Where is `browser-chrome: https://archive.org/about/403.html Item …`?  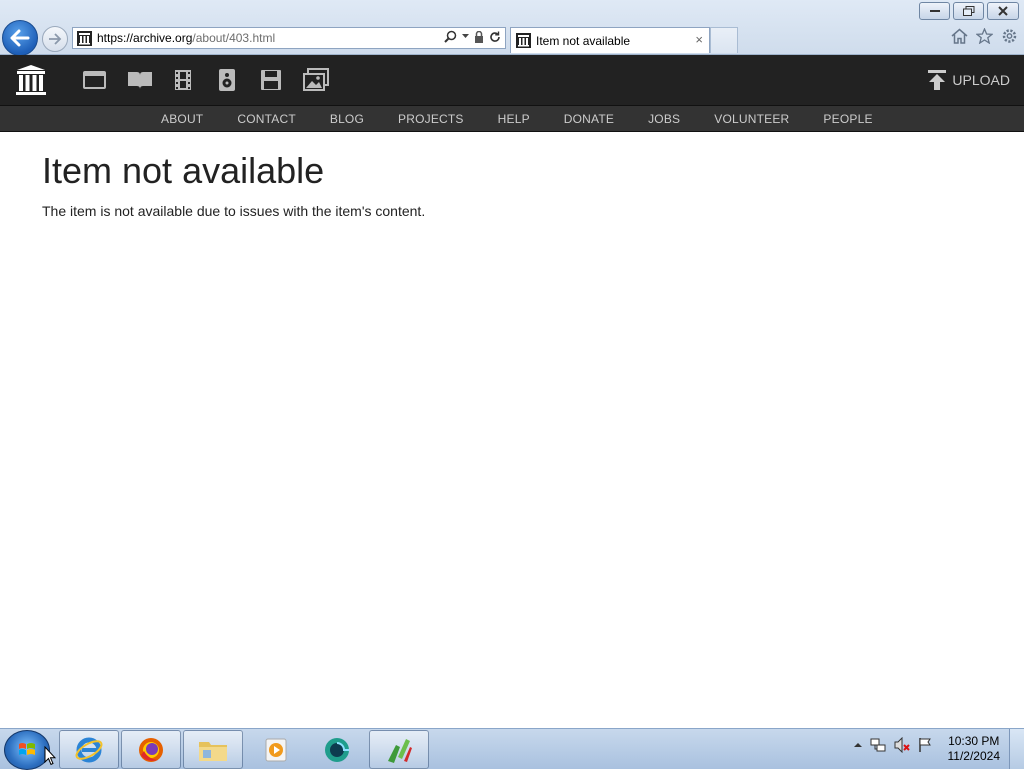
browser-chrome: https://archive.org/about/403.html Item … is located at coordinates (512, 28).